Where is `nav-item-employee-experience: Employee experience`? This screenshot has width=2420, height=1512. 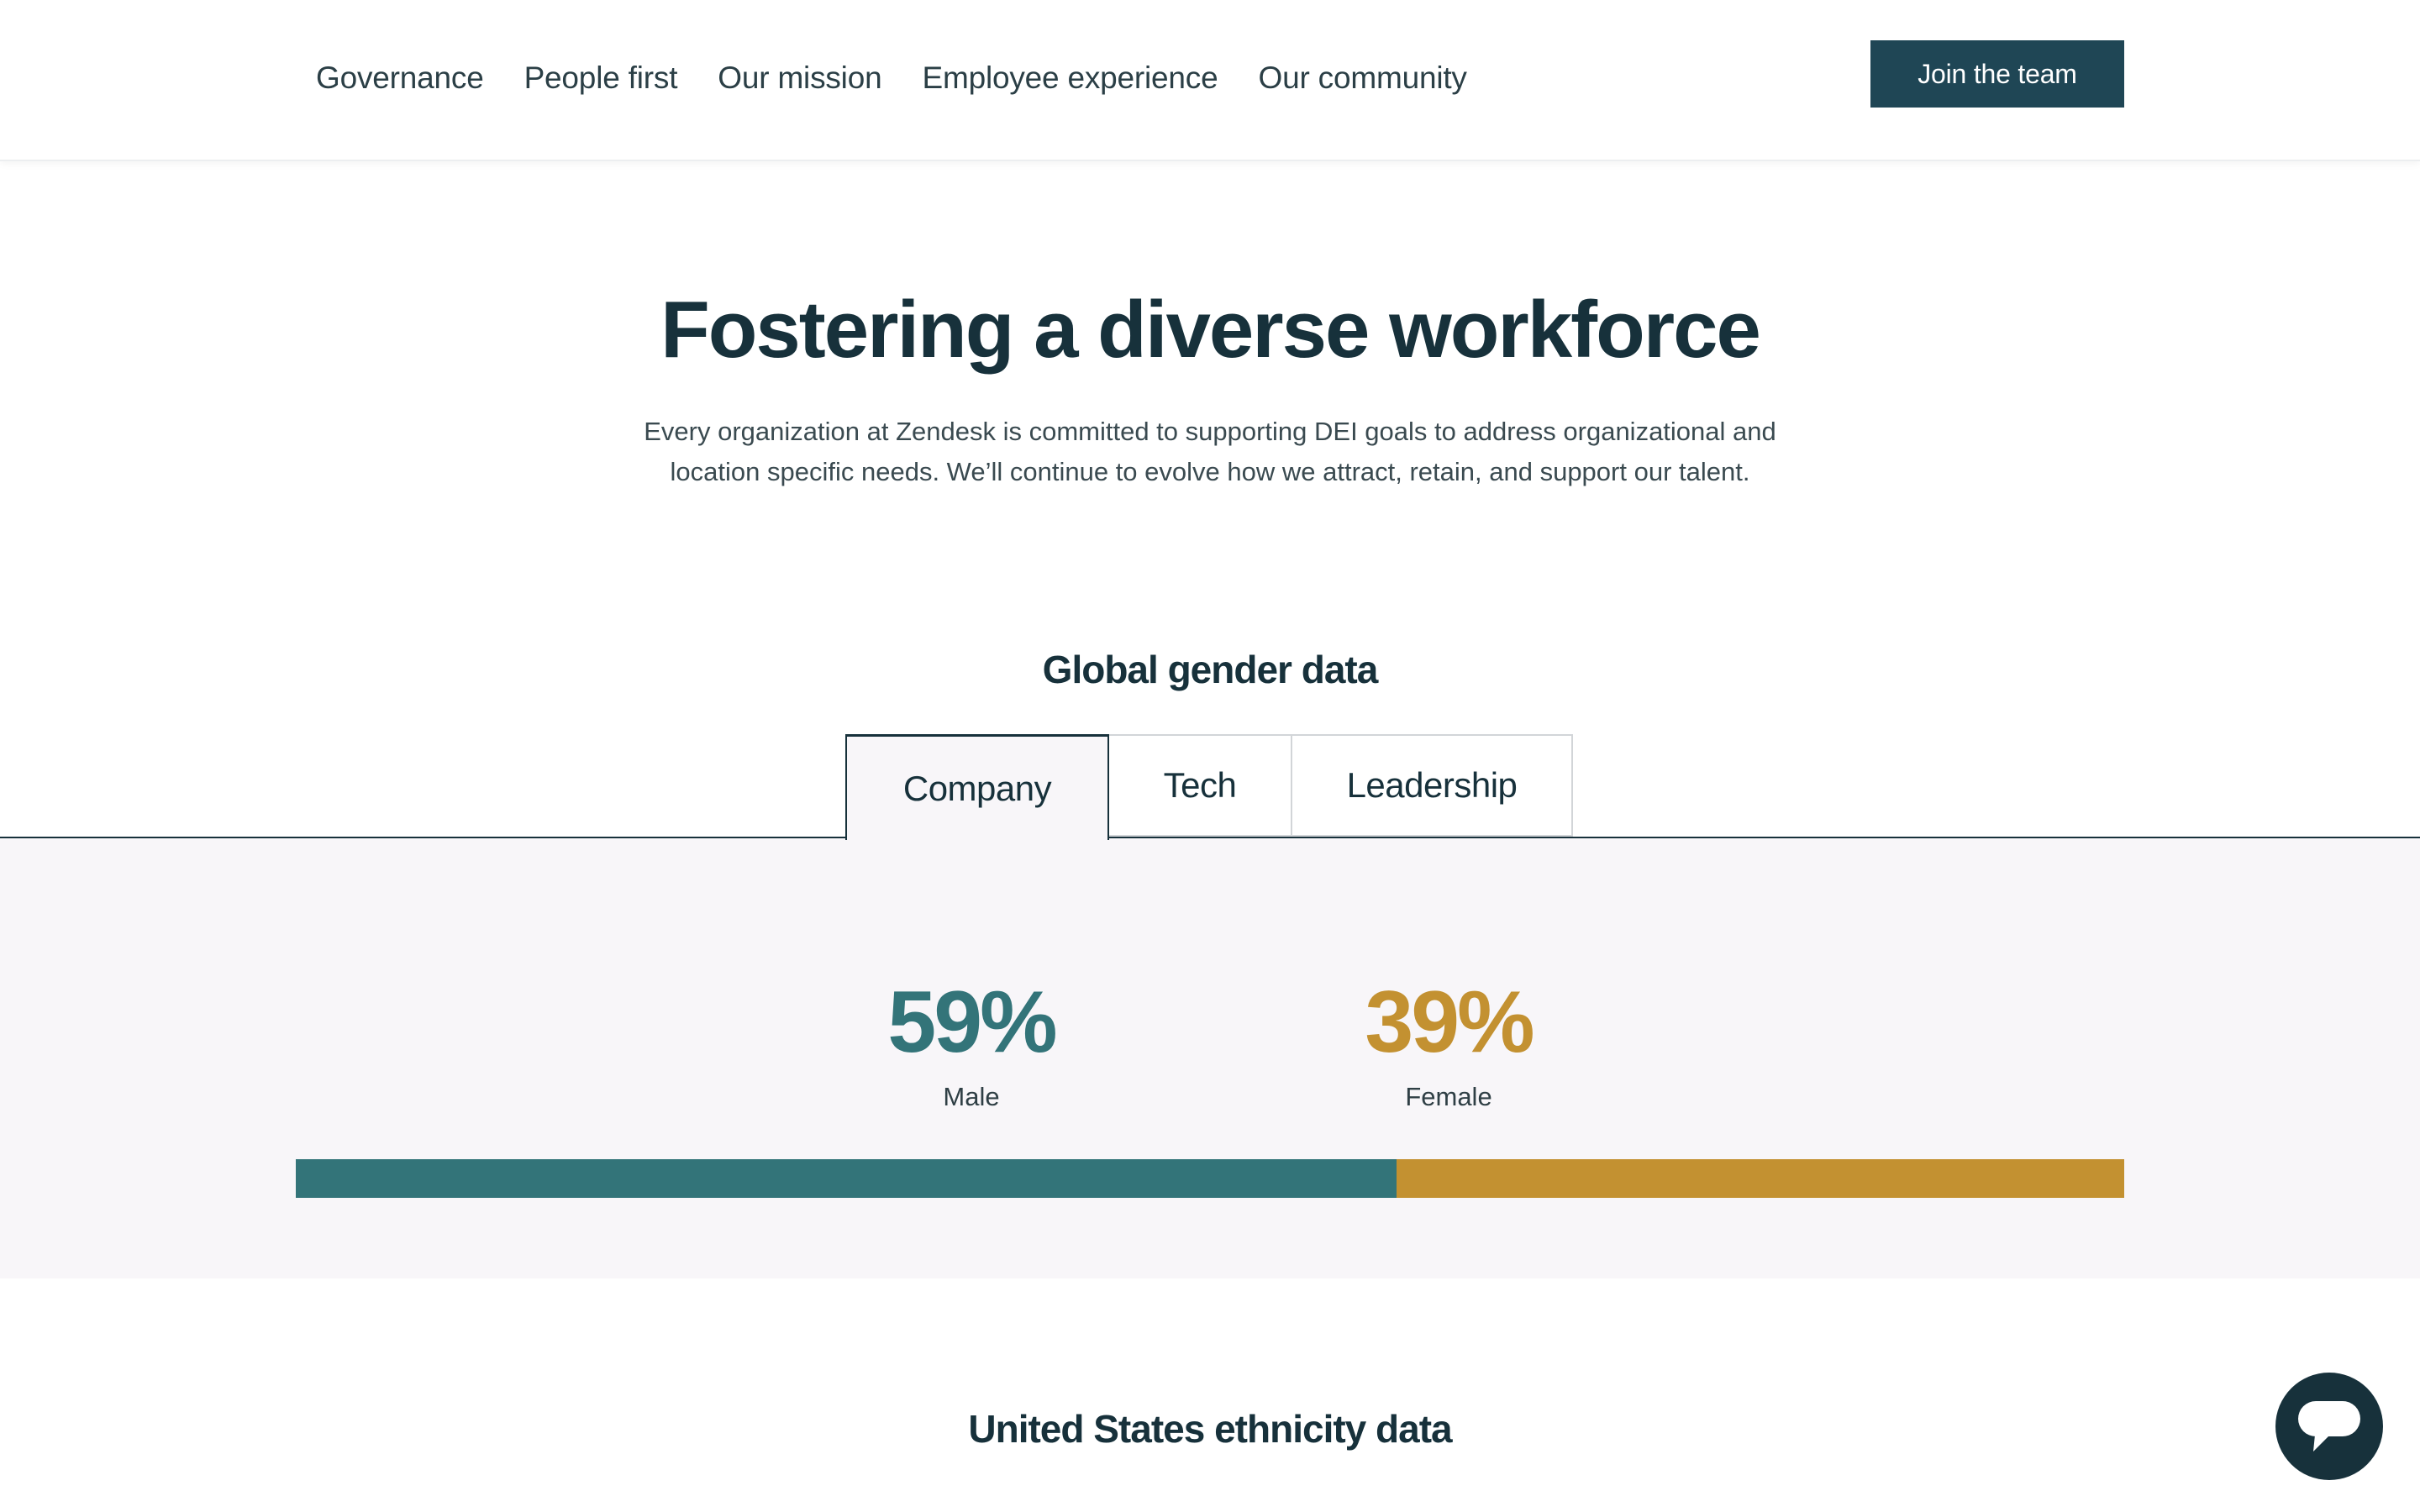
nav-item-employee-experience: Employee experience is located at coordinates (1070, 78).